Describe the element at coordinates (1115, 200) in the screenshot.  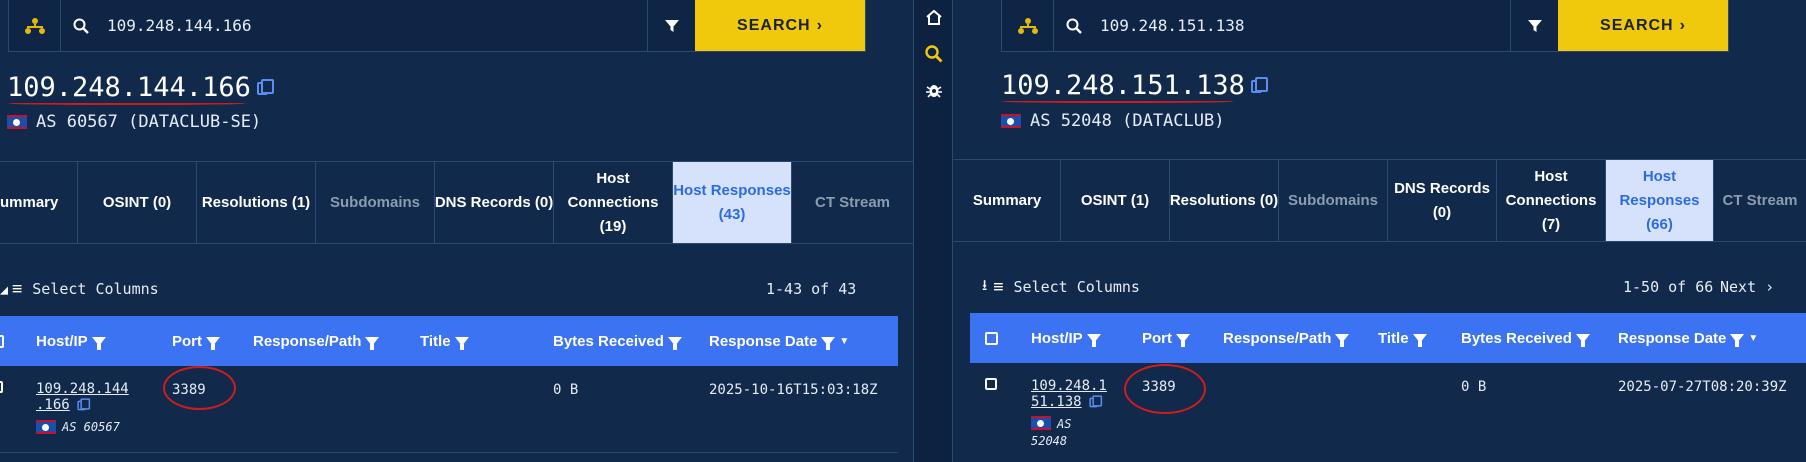
I see `tab-osint: OSINT (1)` at that location.